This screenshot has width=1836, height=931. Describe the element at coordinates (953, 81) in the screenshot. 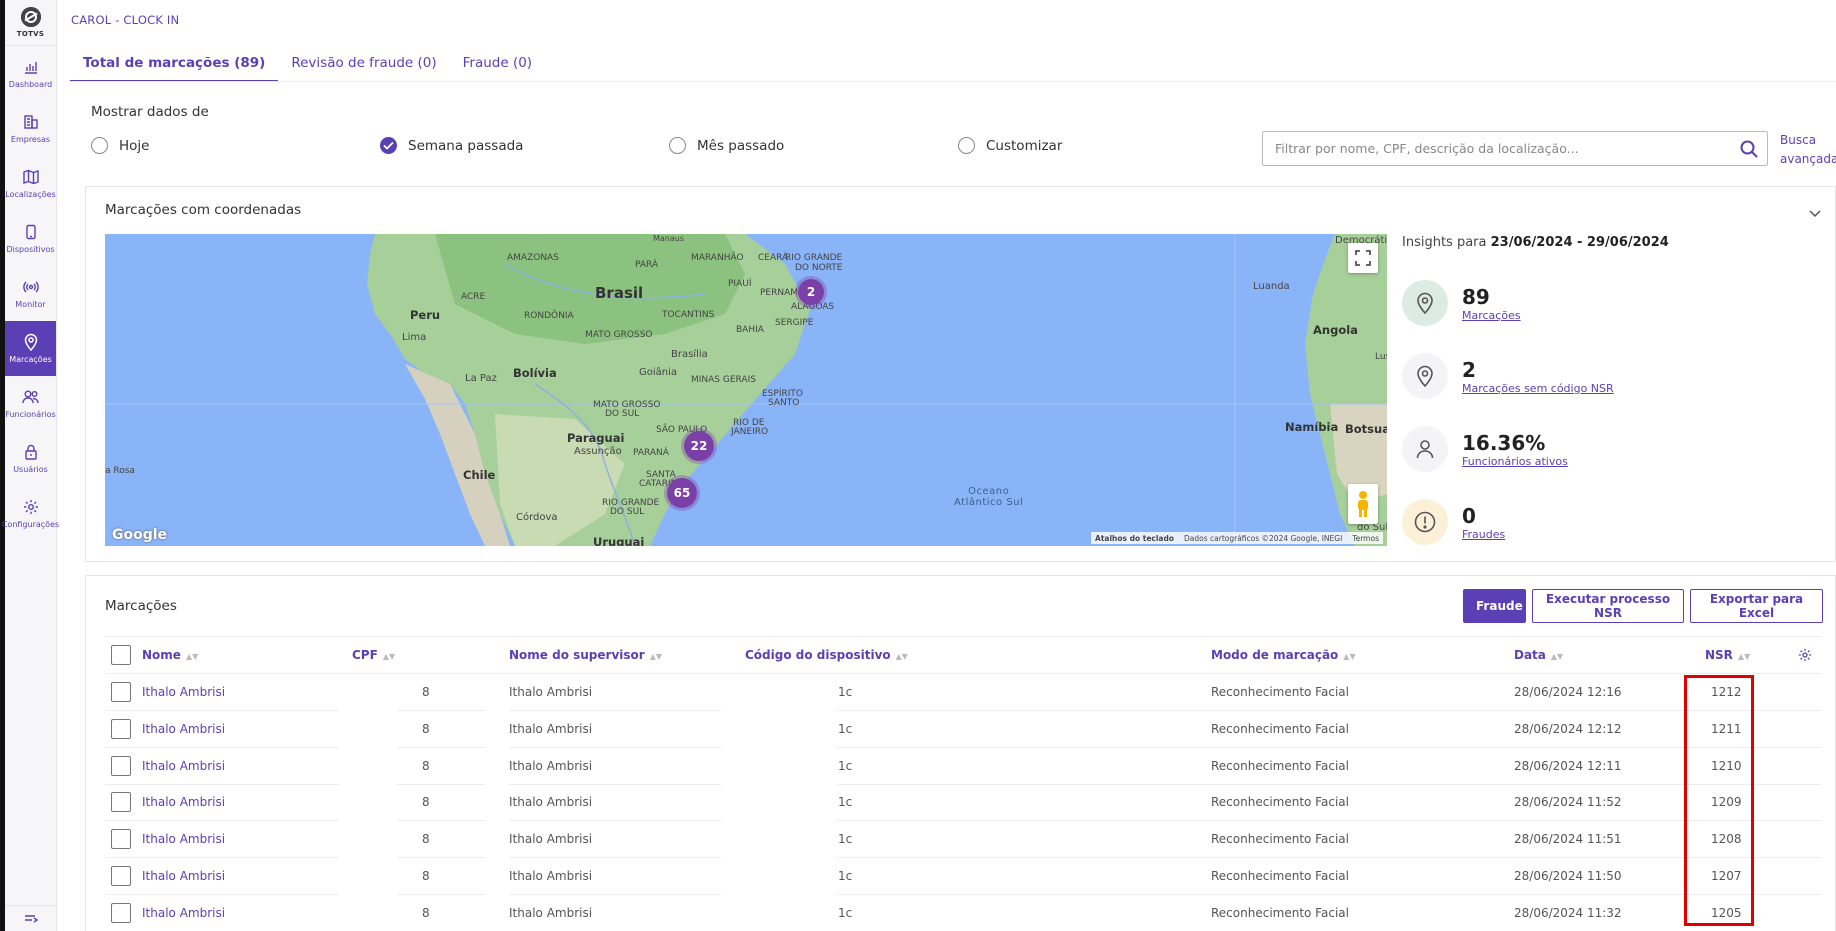

I see `tabs-divider` at that location.